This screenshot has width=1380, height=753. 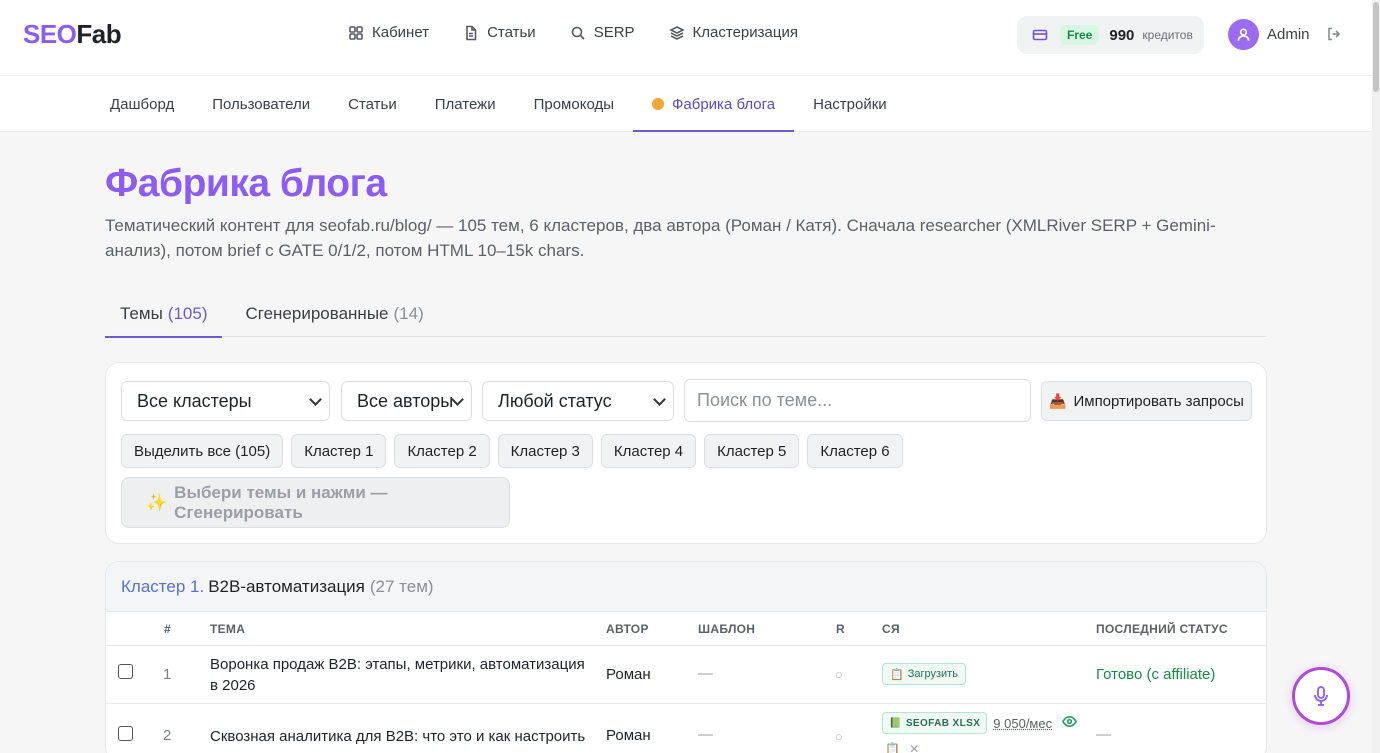 What do you see at coordinates (724, 104) in the screenshot?
I see `subnav-label: Фабрика блога` at bounding box center [724, 104].